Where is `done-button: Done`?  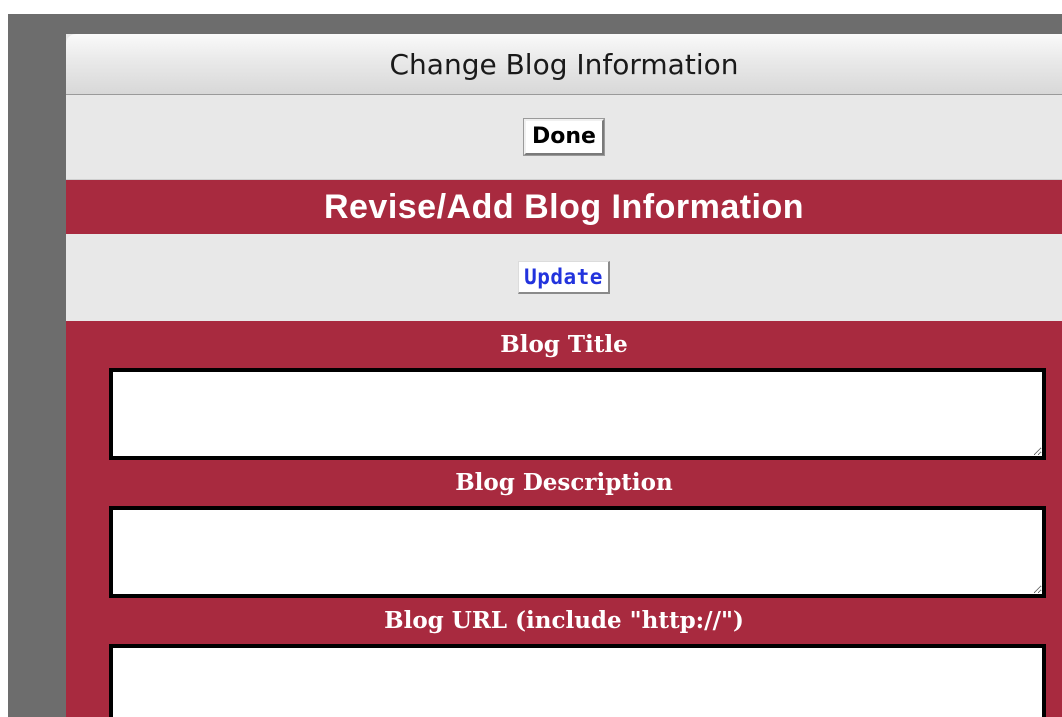 done-button: Done is located at coordinates (564, 137).